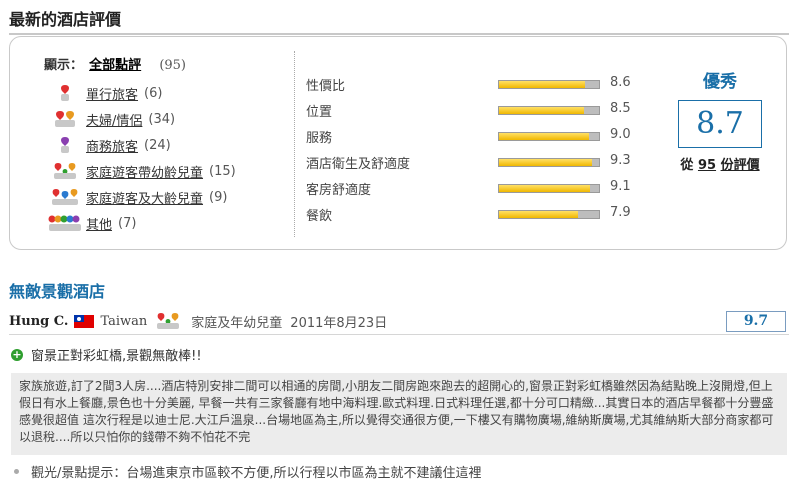 This screenshot has height=486, width=789. What do you see at coordinates (99, 223) in the screenshot?
I see `filter-item-label: 其他` at bounding box center [99, 223].